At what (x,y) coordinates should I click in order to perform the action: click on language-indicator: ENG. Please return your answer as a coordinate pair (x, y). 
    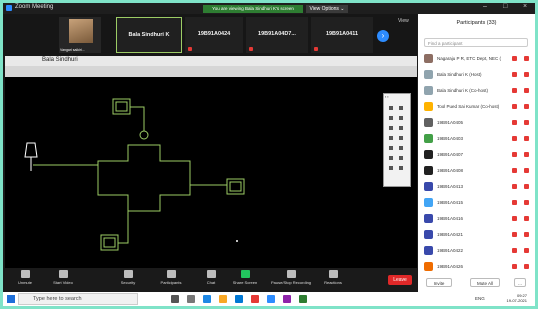
    Looking at the image, I should click on (480, 298).